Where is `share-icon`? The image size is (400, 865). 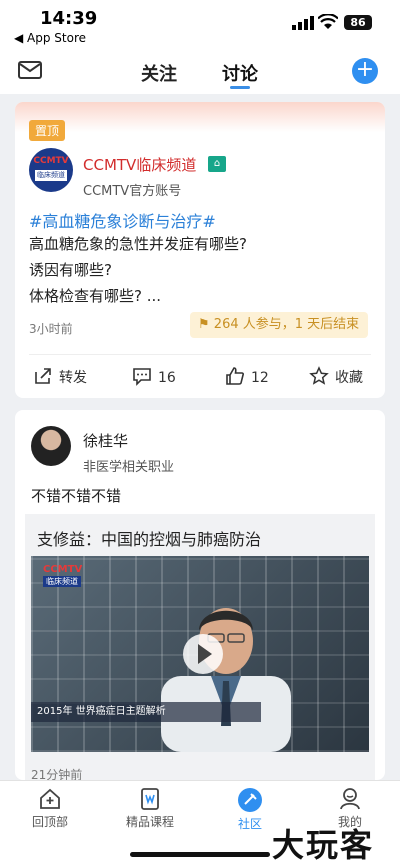 share-icon is located at coordinates (43, 376).